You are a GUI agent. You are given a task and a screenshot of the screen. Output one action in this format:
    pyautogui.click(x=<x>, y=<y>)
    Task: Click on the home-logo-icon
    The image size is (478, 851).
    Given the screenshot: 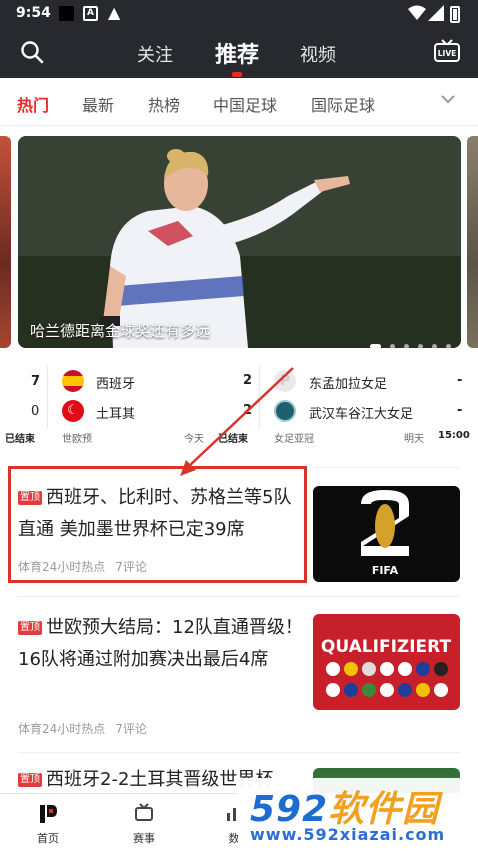 What is the action you would take?
    pyautogui.click(x=48, y=814)
    